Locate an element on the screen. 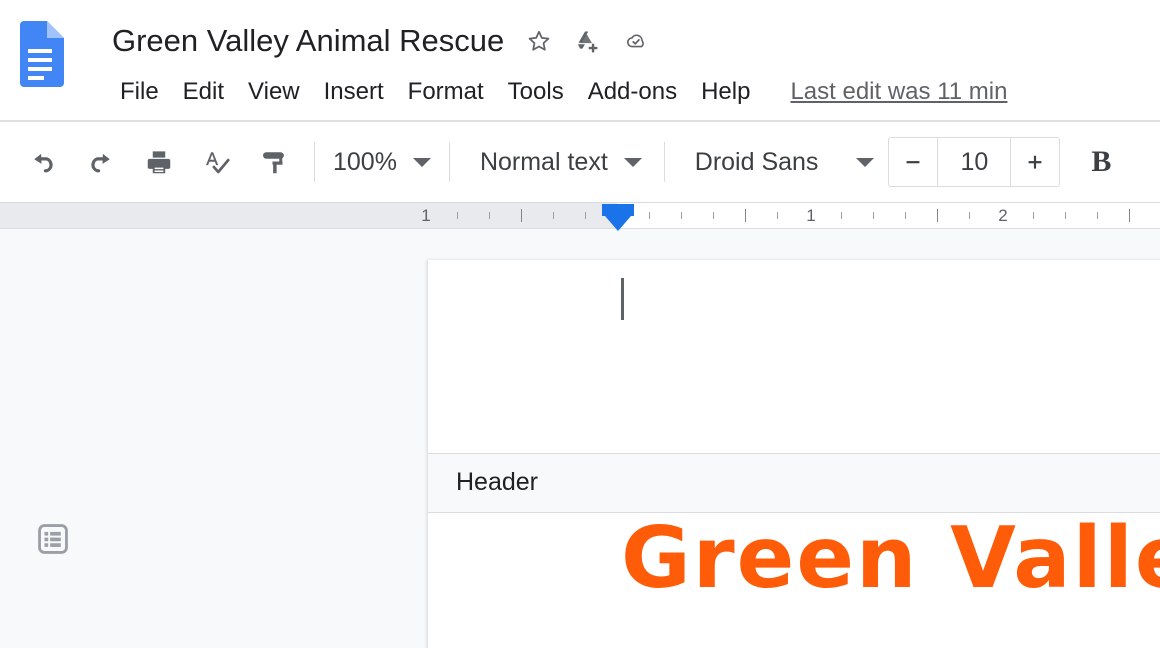 The image size is (1160, 648). menu-item-format: Format is located at coordinates (446, 92).